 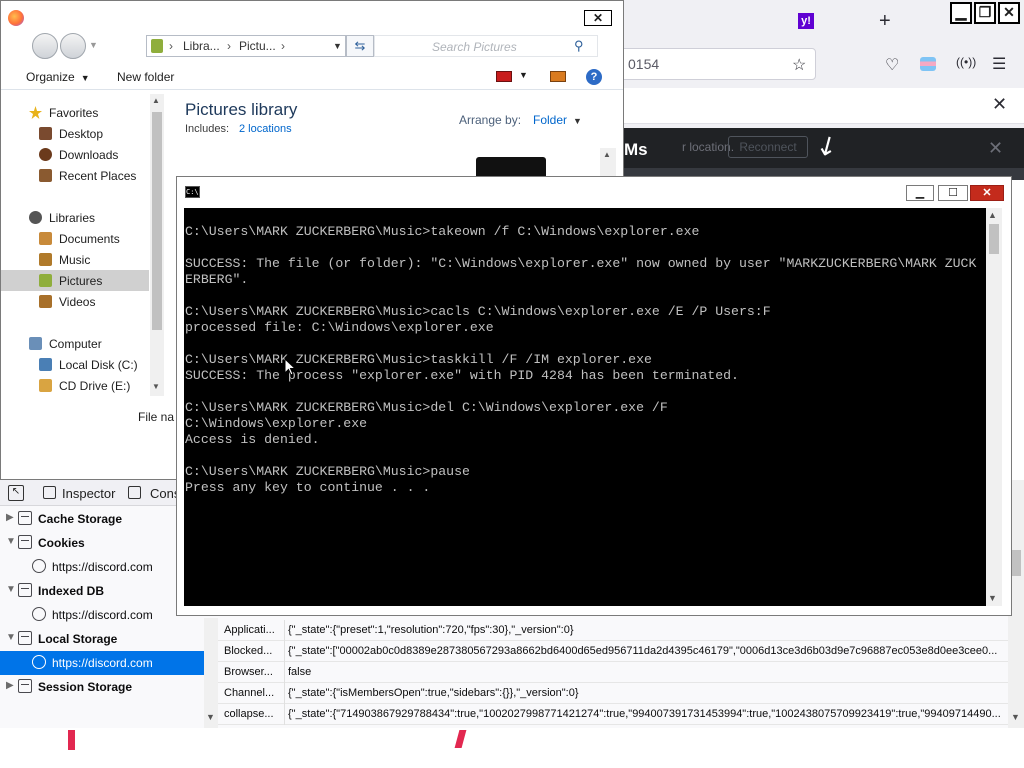 I want to click on hamburger-menu-icon: ☰, so click(x=999, y=64).